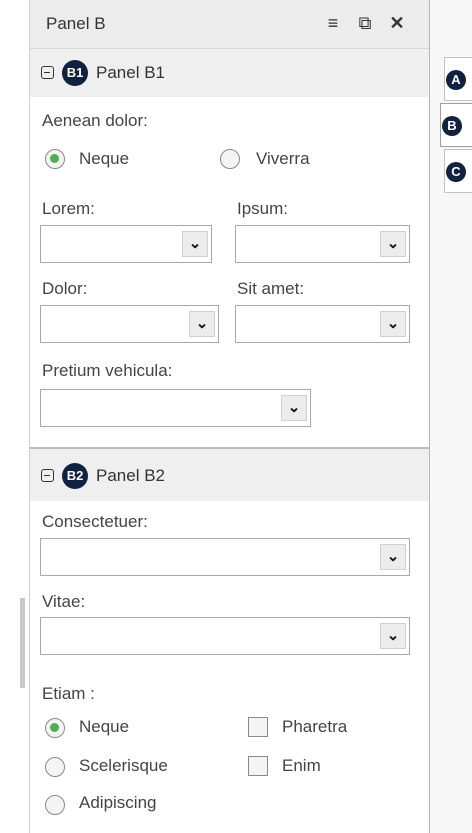 This screenshot has height=833, width=472. I want to click on side-tab-a: A, so click(458, 79).